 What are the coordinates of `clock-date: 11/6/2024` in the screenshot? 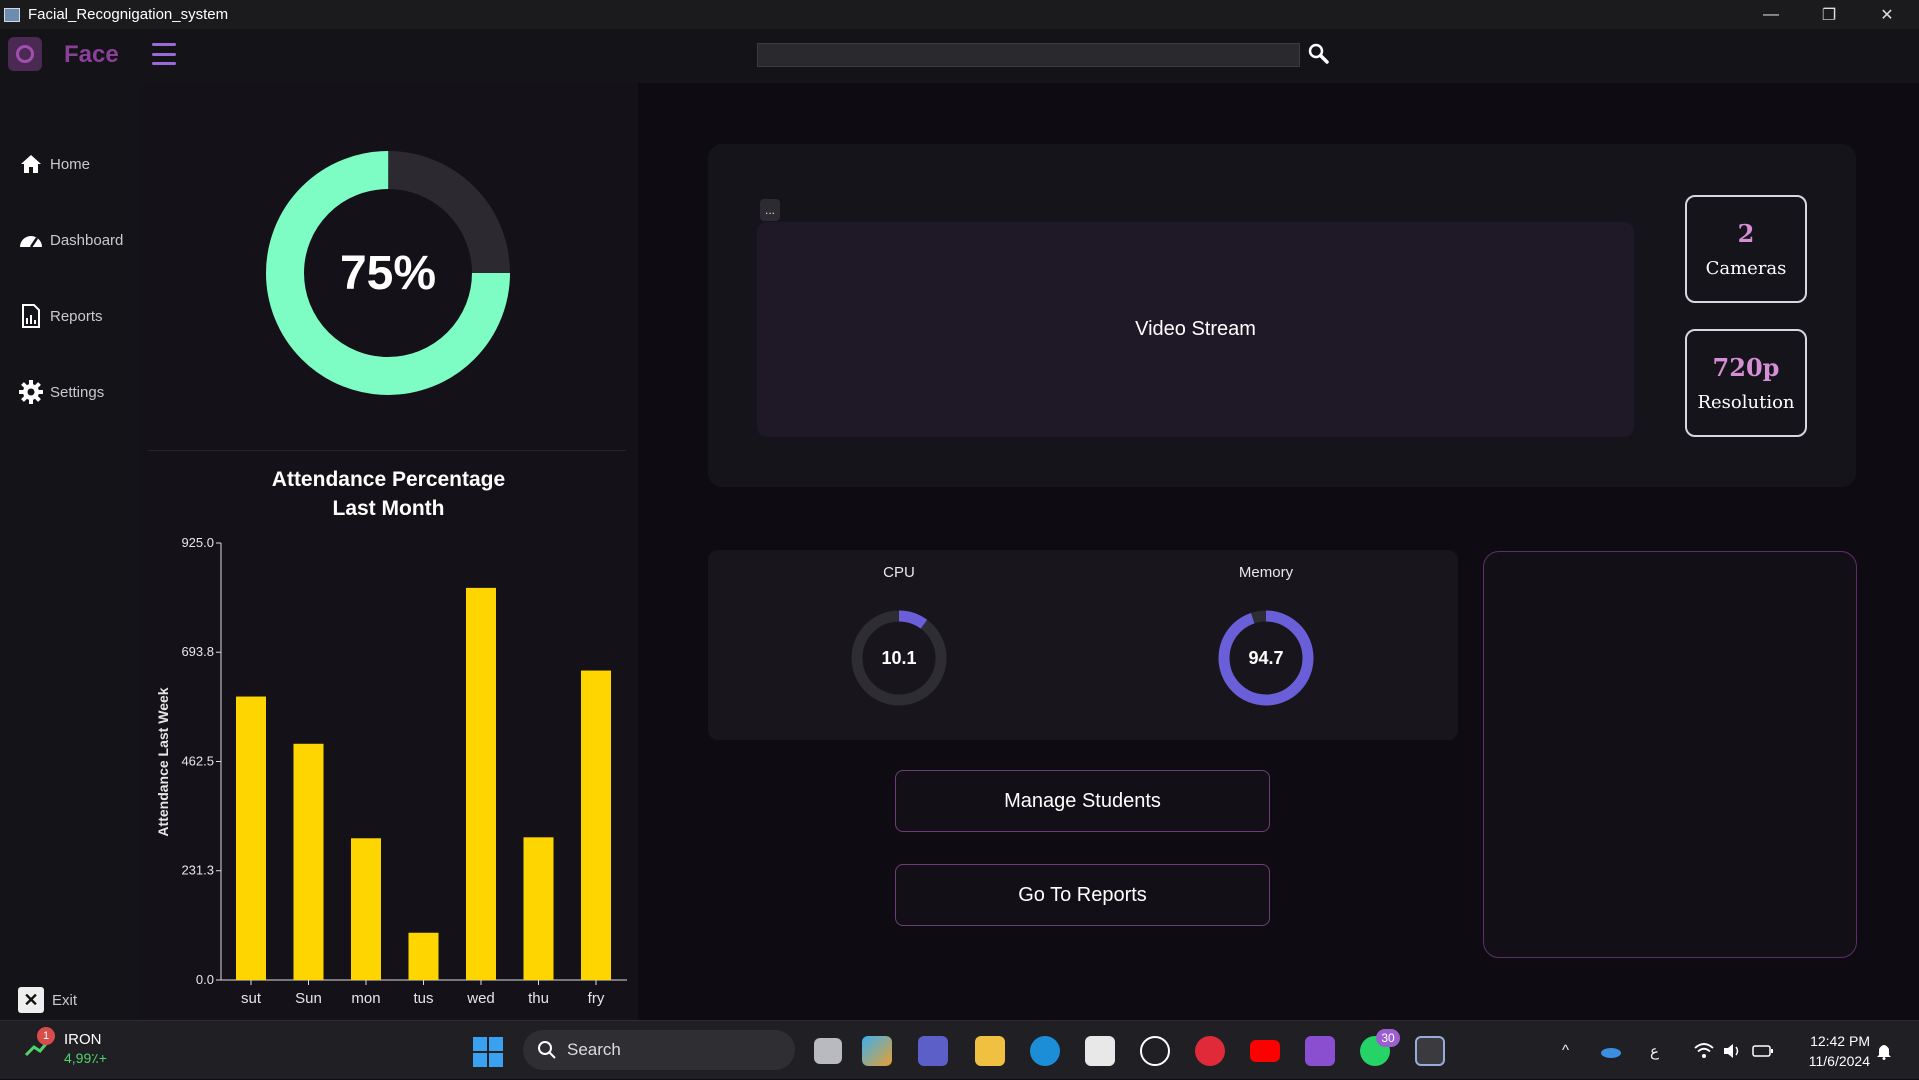 It's located at (1839, 1061).